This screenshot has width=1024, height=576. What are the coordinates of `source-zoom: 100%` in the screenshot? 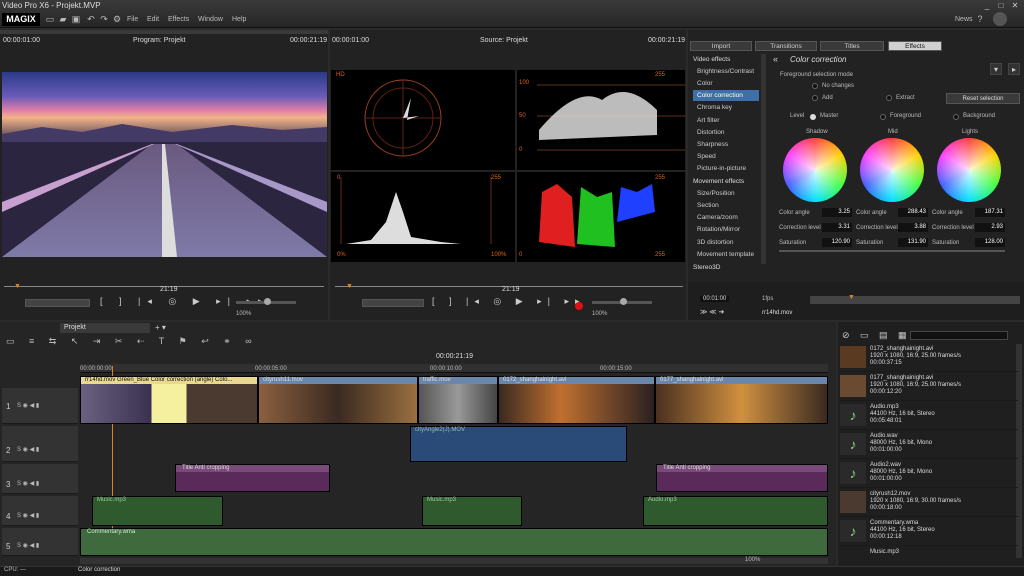 It's located at (599, 314).